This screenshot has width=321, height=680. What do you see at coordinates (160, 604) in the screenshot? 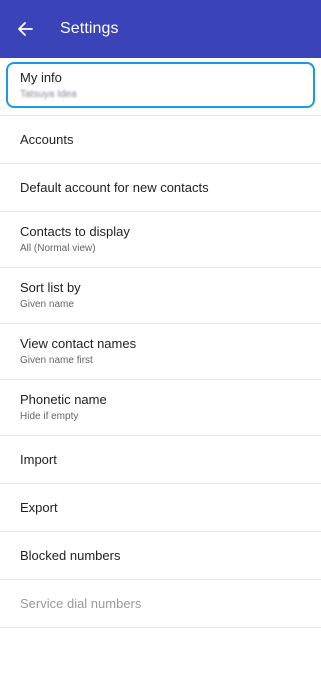
I see `settings-item-service-dial-numbers: Service dial numbers` at bounding box center [160, 604].